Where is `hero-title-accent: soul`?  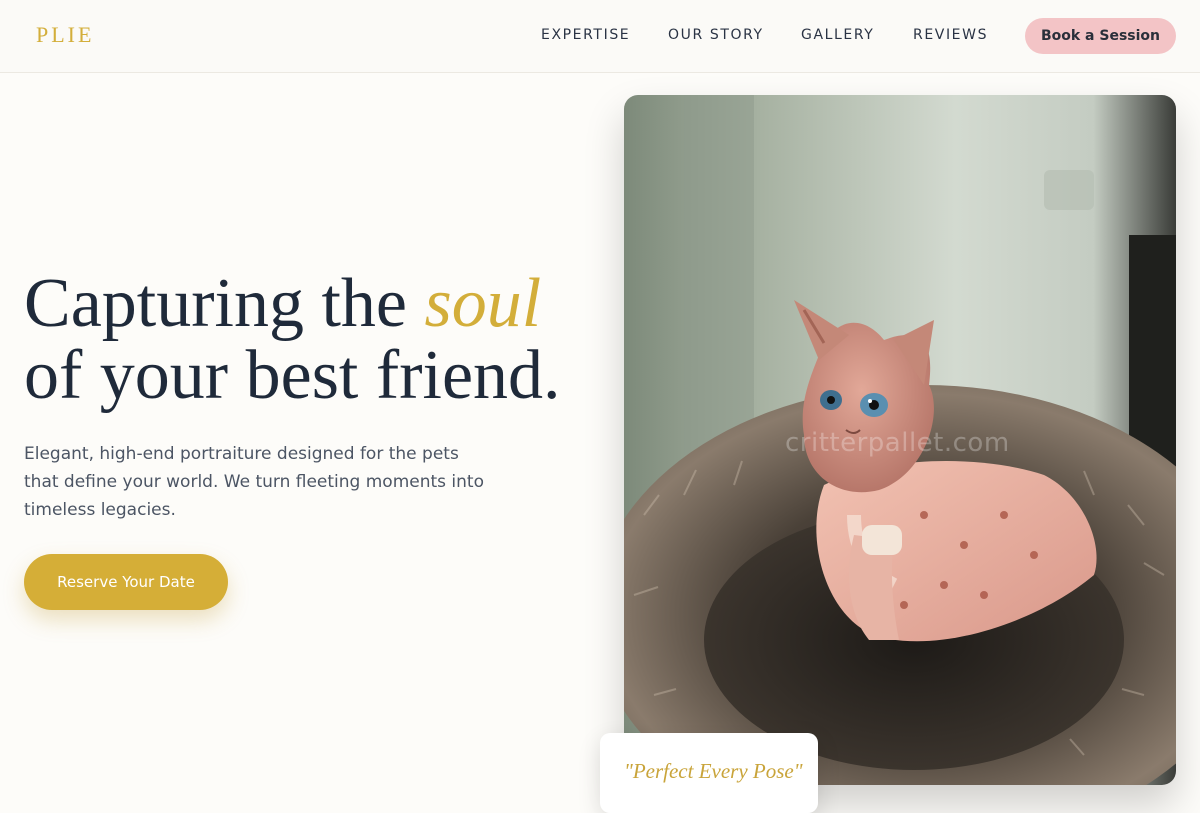 hero-title-accent: soul is located at coordinates (483, 303).